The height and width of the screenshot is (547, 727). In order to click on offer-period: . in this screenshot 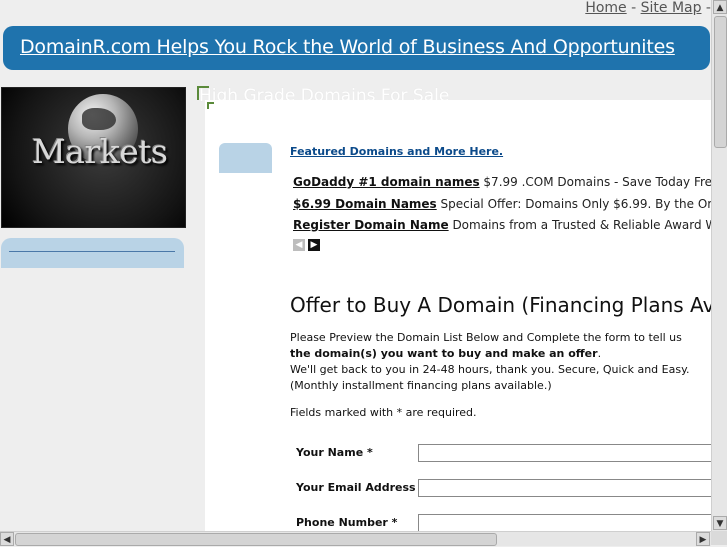, I will do `click(599, 353)`.